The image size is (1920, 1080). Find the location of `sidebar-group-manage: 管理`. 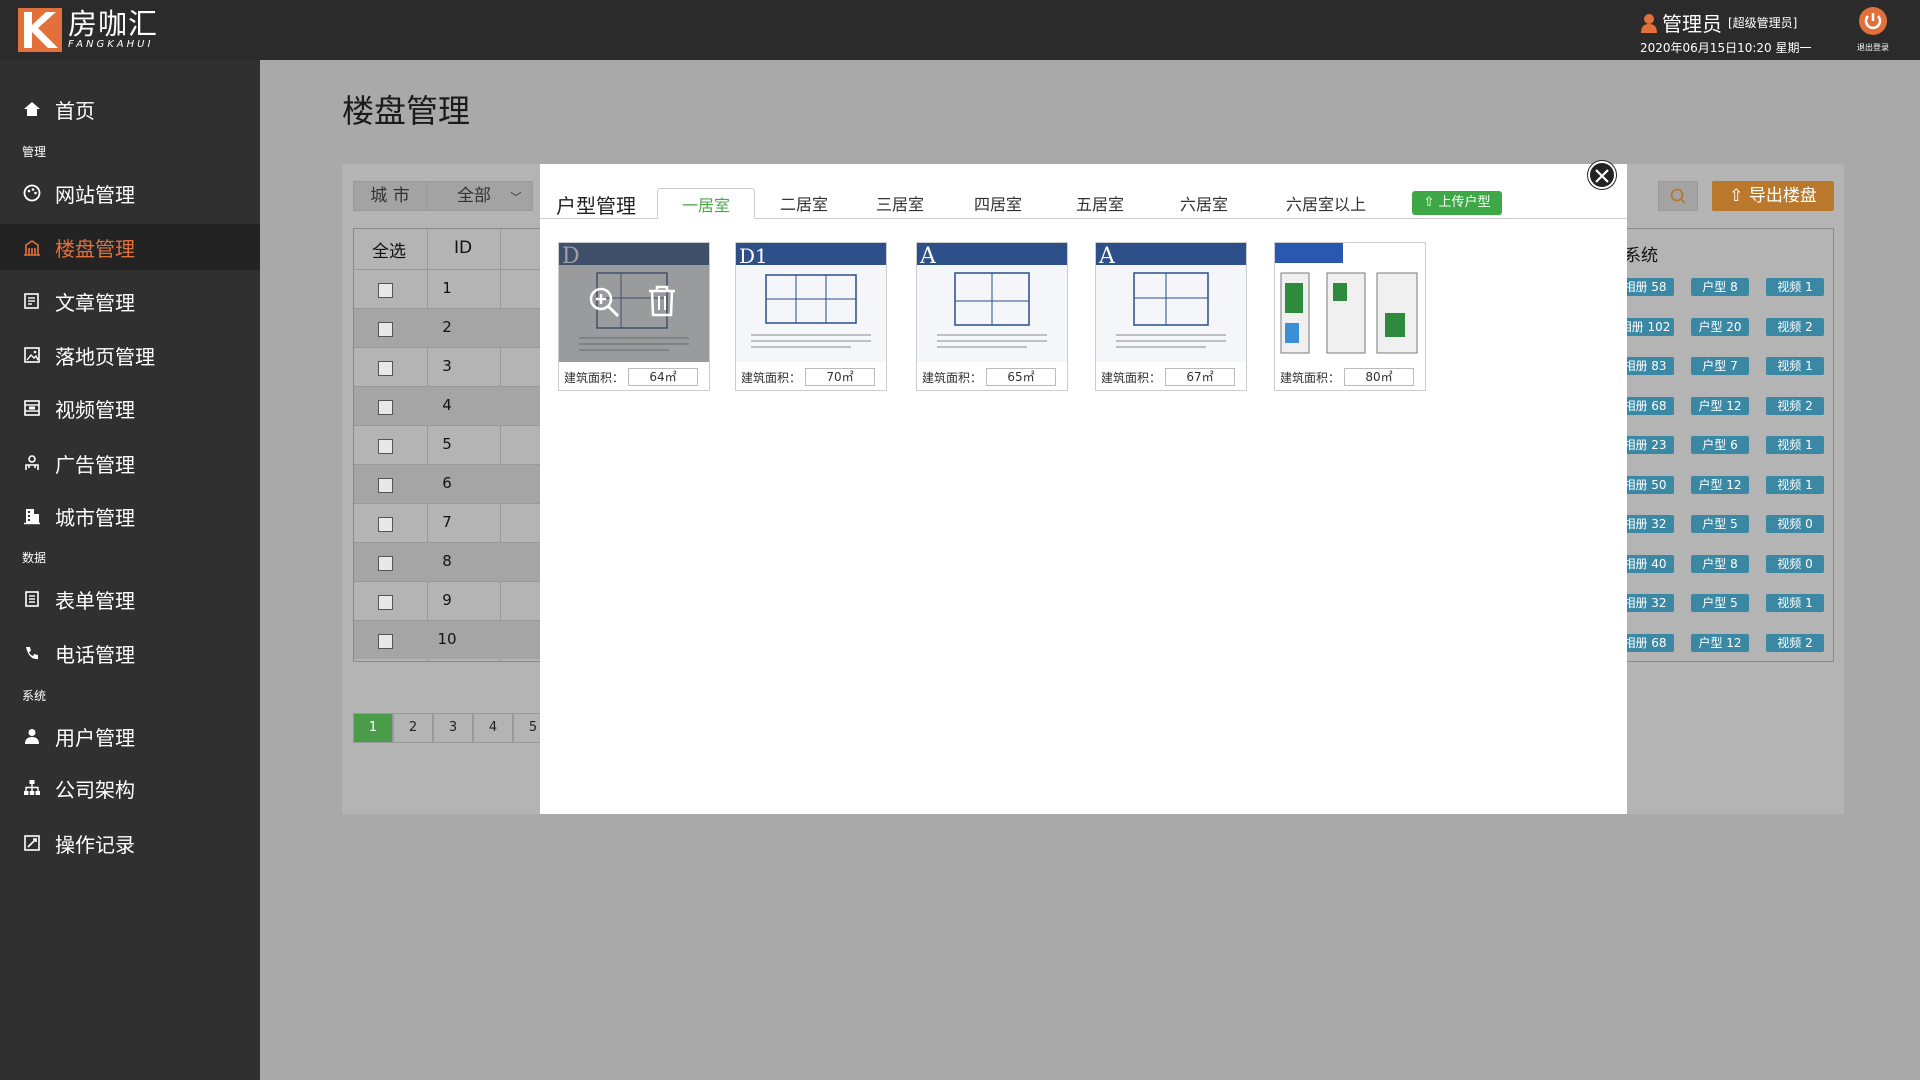

sidebar-group-manage: 管理 is located at coordinates (34, 152).